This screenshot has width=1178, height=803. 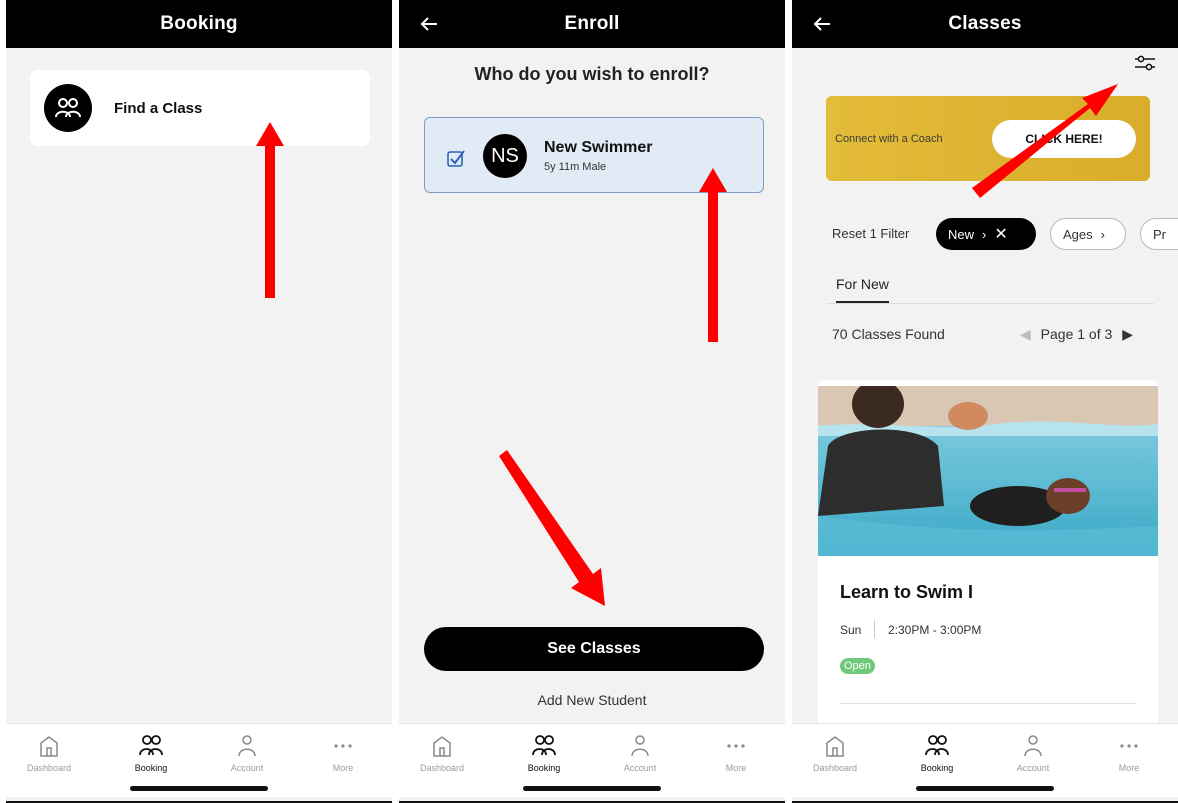 I want to click on find-a-class-card: Find a Class, so click(x=200, y=108).